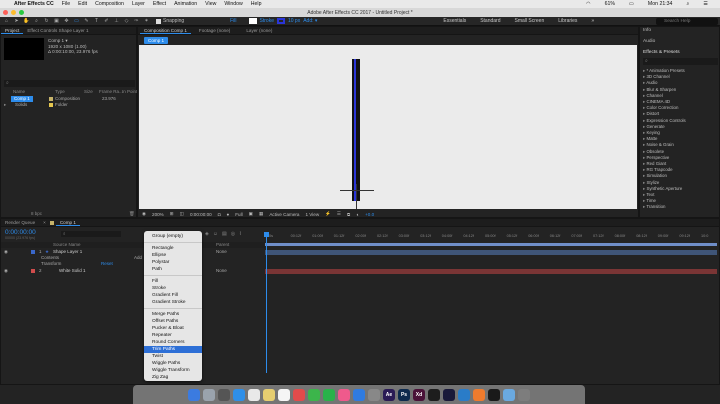 This screenshot has width=720, height=404. Describe the element at coordinates (233, 4) in the screenshot. I see `menu-window: Window` at that location.